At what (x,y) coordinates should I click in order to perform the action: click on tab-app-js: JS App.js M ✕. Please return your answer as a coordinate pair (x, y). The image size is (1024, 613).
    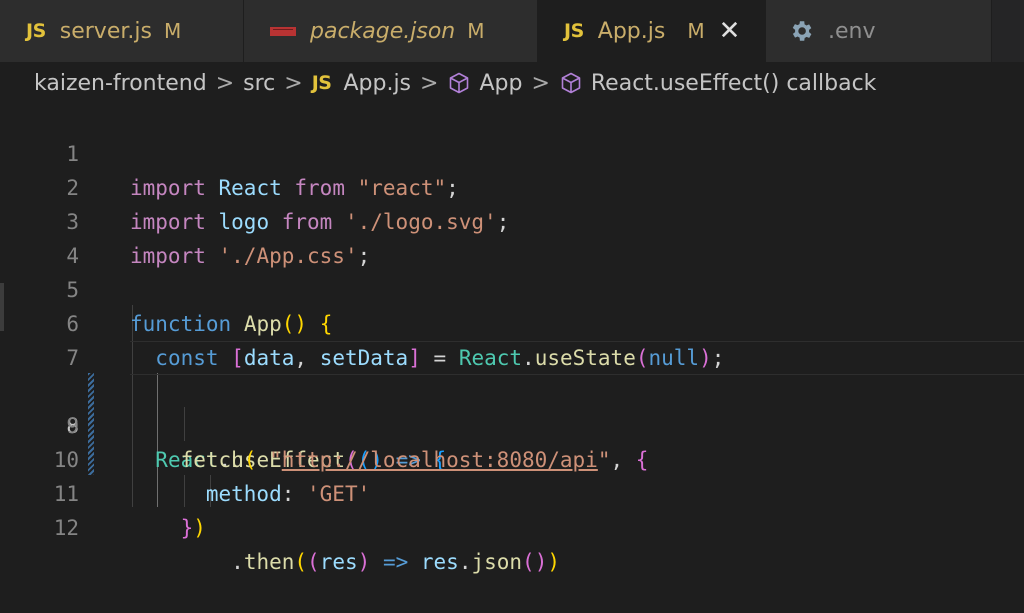
    Looking at the image, I should click on (652, 31).